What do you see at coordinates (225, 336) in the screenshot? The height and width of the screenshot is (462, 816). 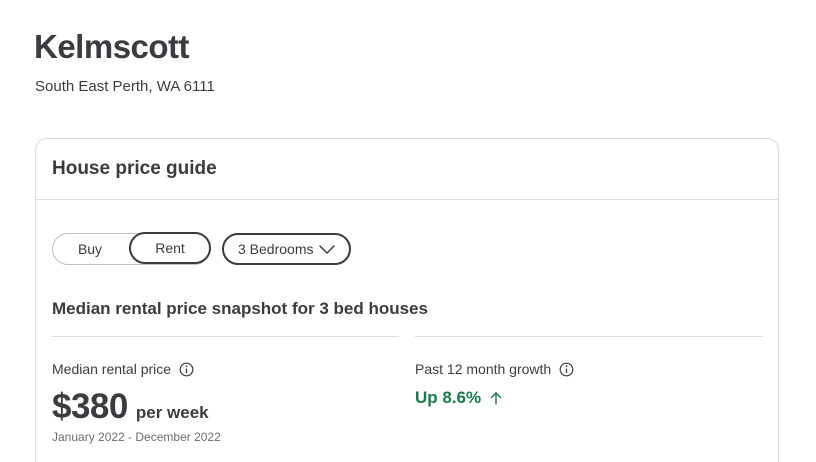 I see `divider-left` at bounding box center [225, 336].